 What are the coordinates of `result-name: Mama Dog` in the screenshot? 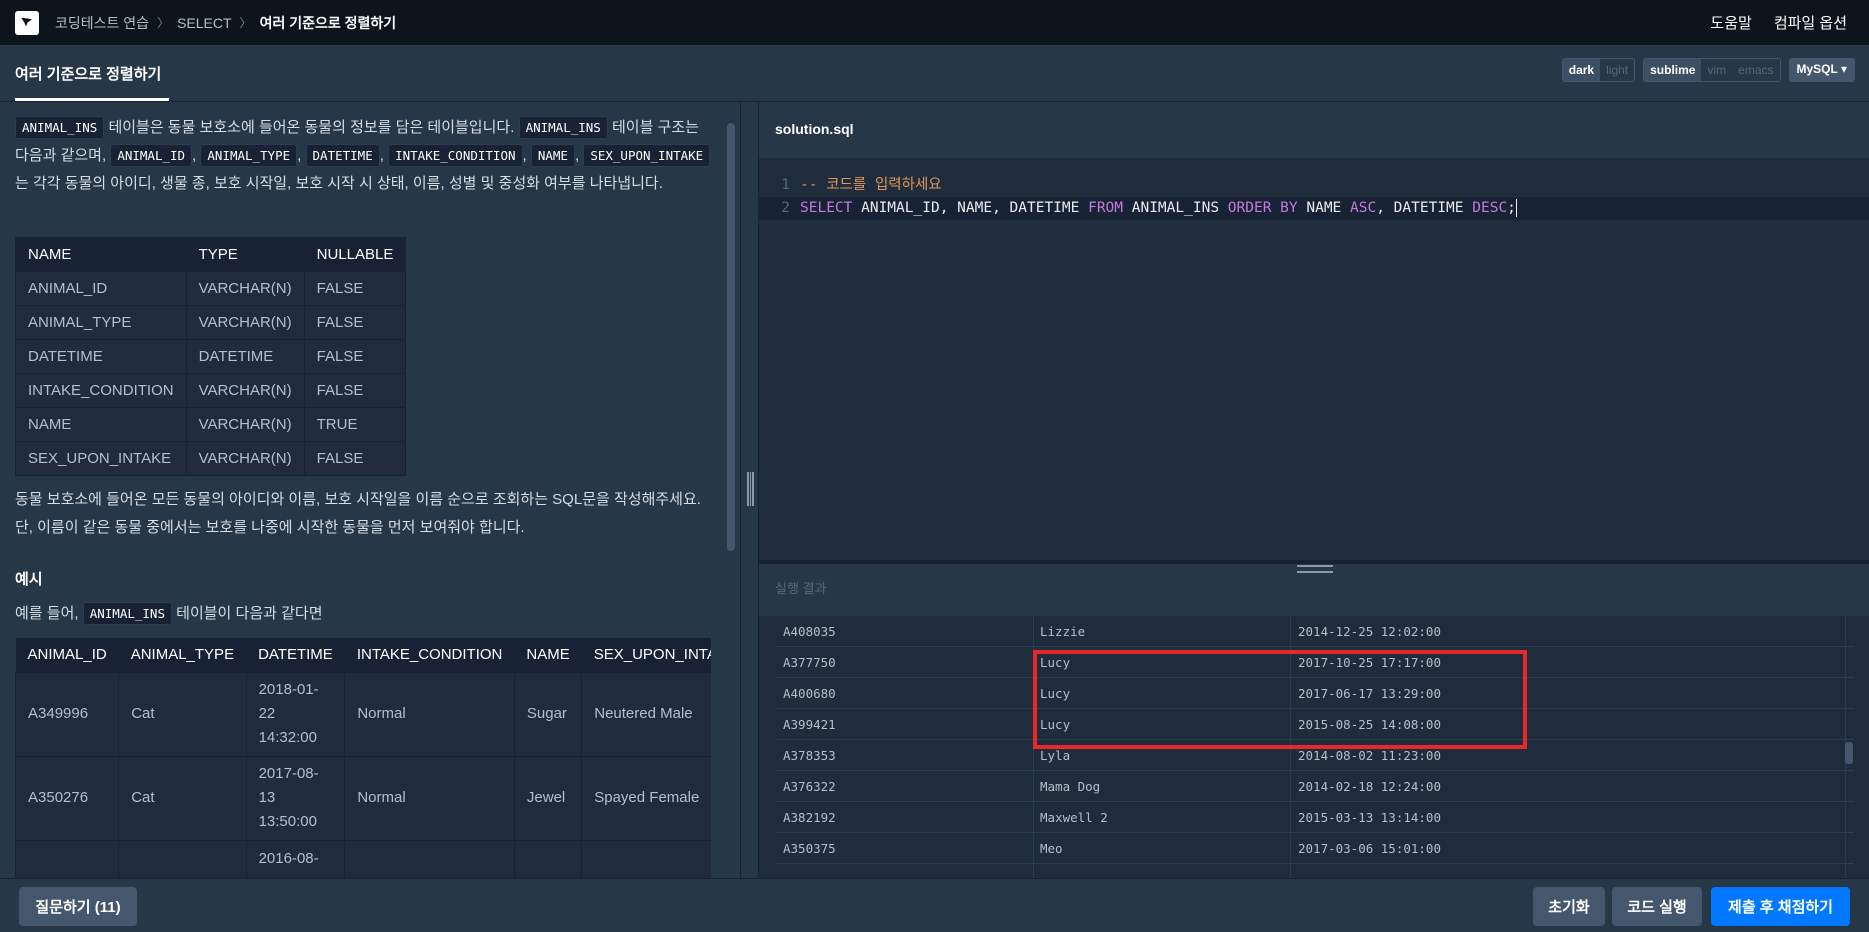 It's located at (1070, 786).